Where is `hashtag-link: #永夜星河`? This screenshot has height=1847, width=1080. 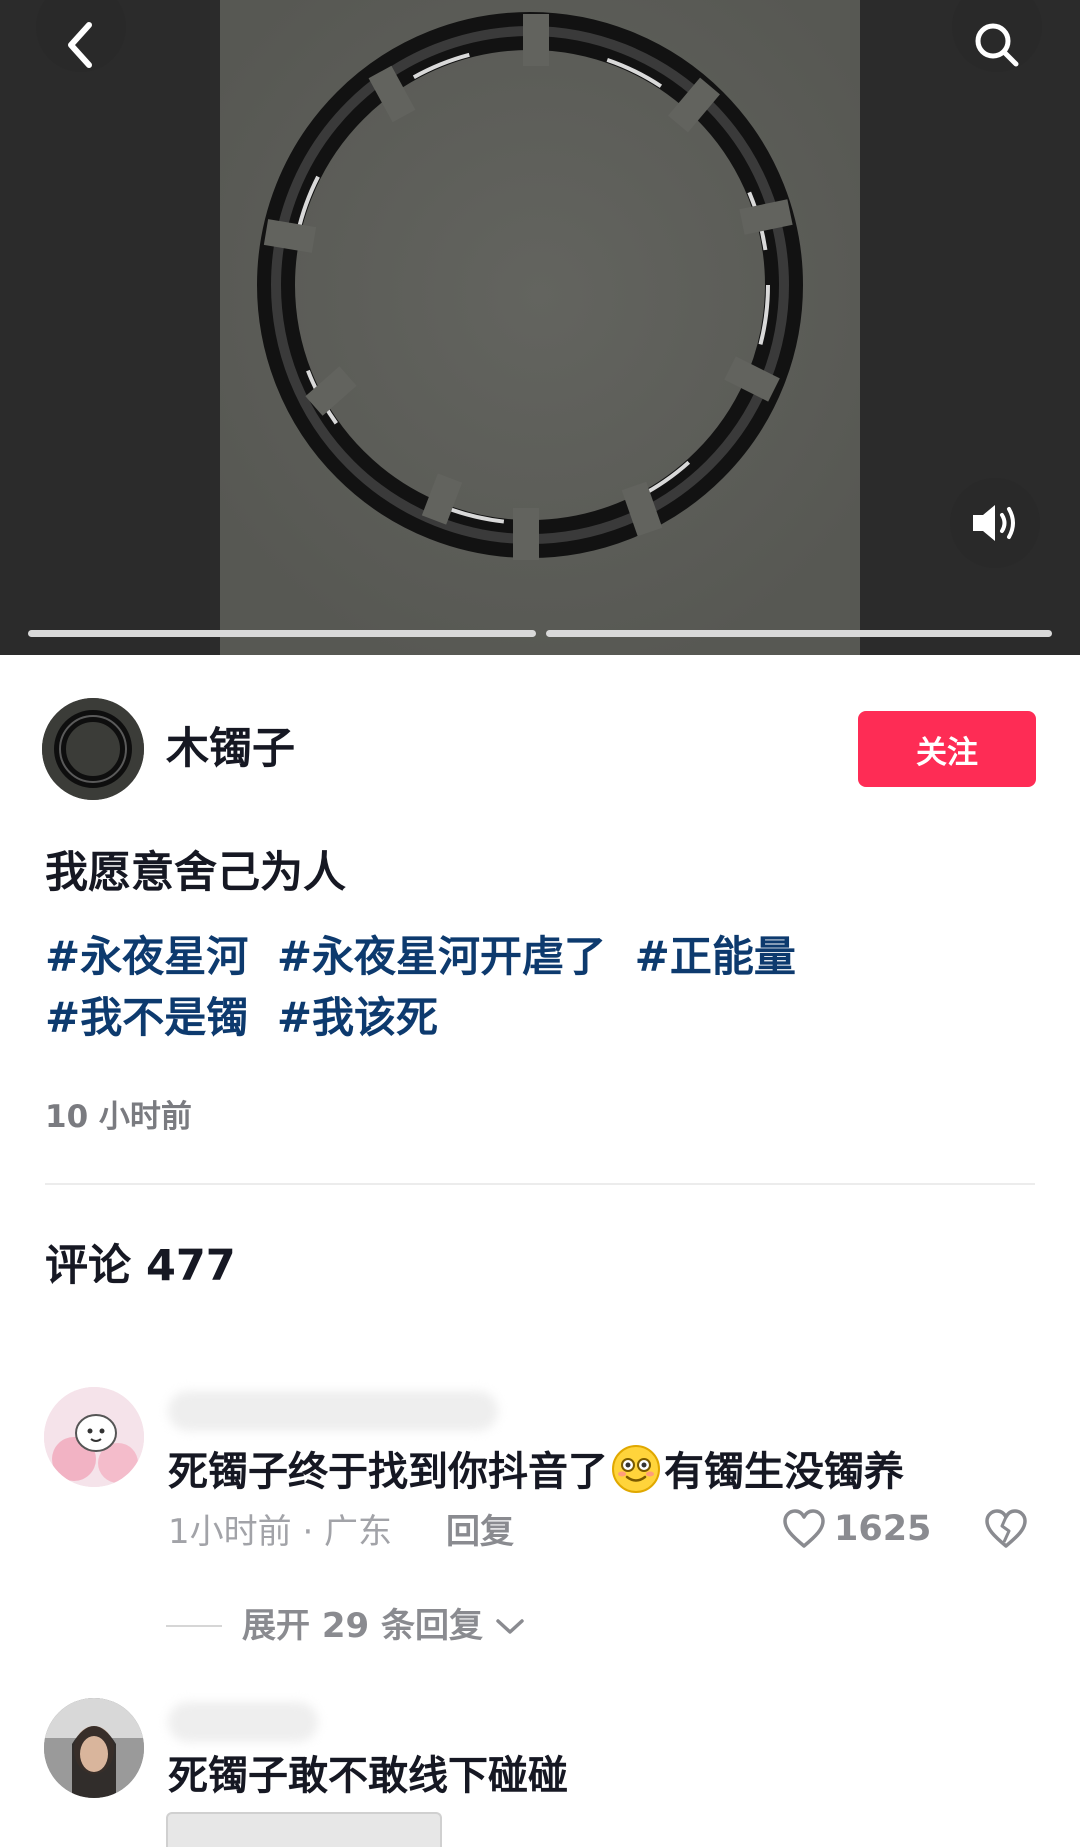 hashtag-link: #永夜星河 is located at coordinates (146, 956).